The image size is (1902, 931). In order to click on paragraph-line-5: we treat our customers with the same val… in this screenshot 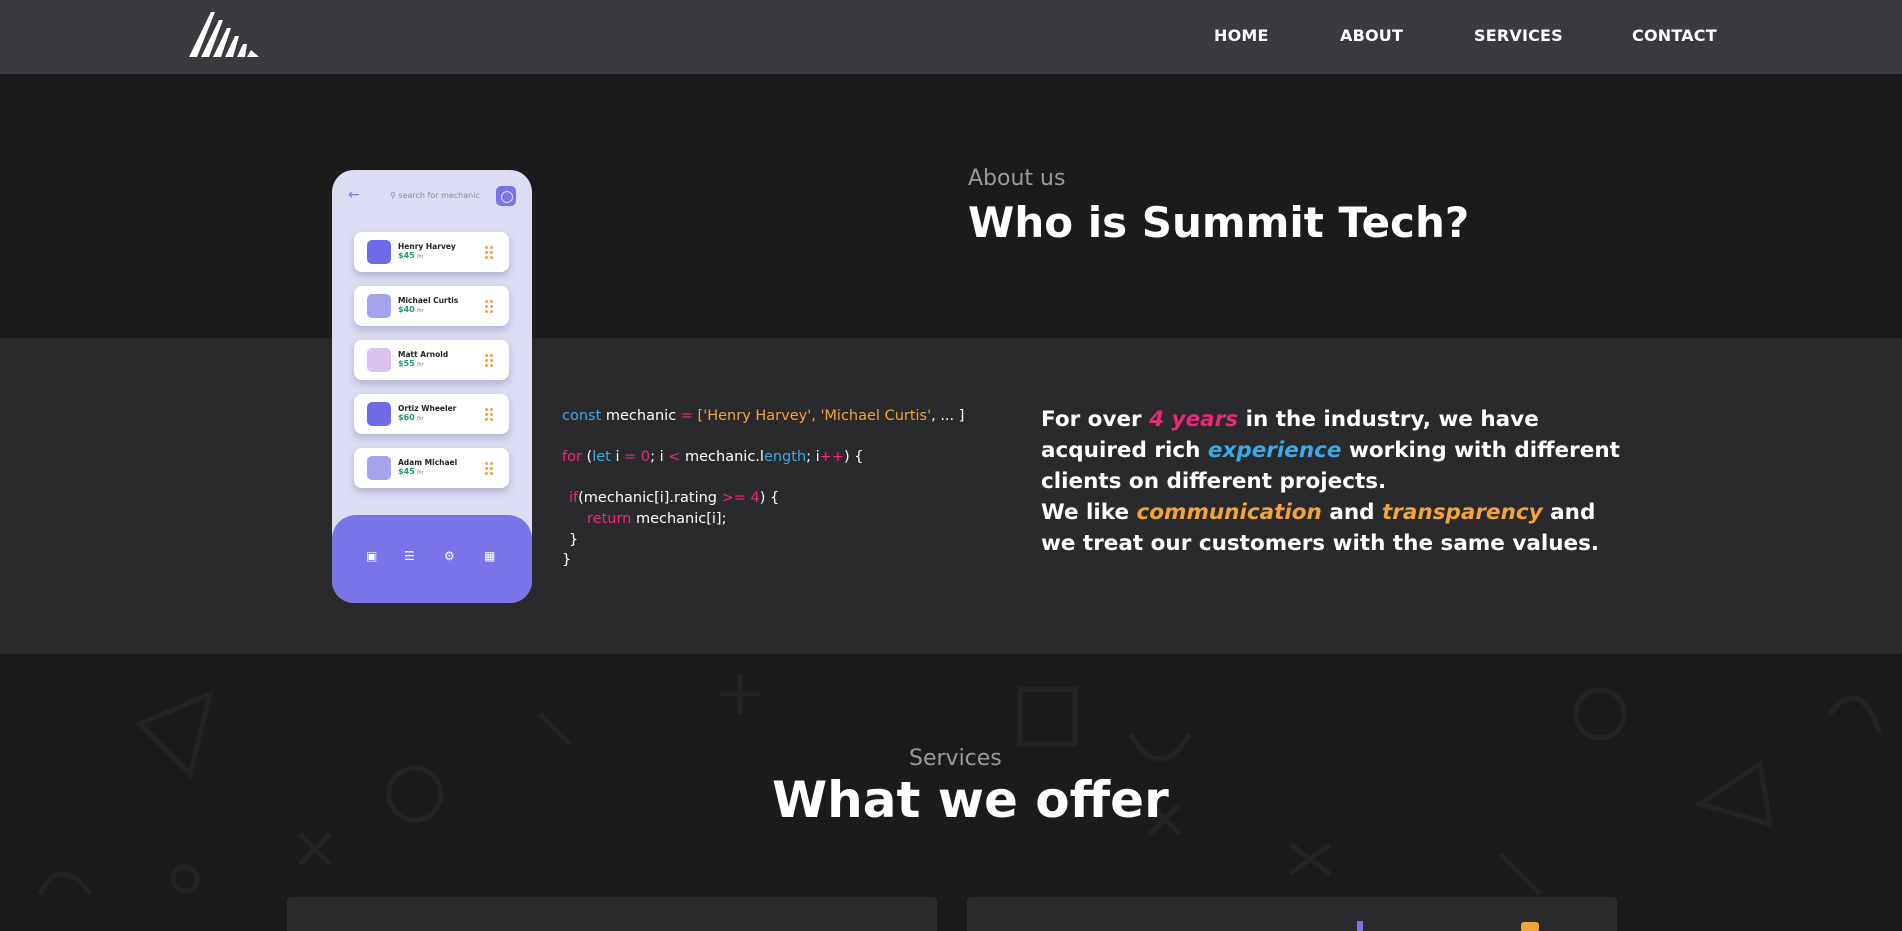, I will do `click(1320, 543)`.